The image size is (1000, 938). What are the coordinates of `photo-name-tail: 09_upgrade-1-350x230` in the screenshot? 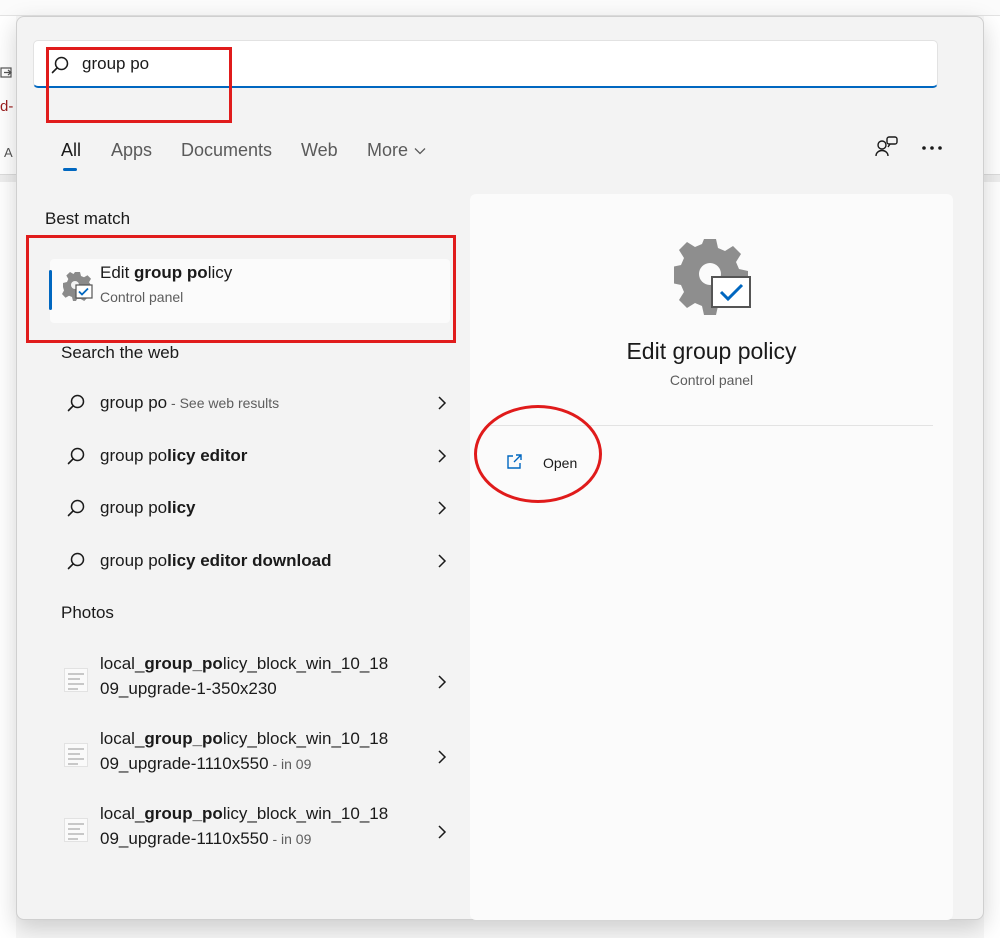 It's located at (188, 688).